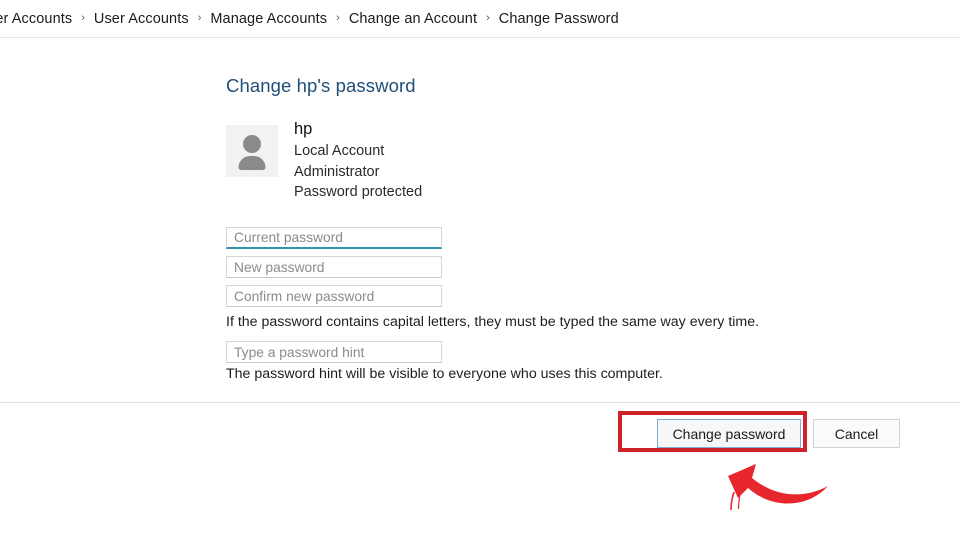 Image resolution: width=960 pixels, height=540 pixels. What do you see at coordinates (36, 18) in the screenshot?
I see `breadcrumb-item-user-accounts-root: ser Accounts` at bounding box center [36, 18].